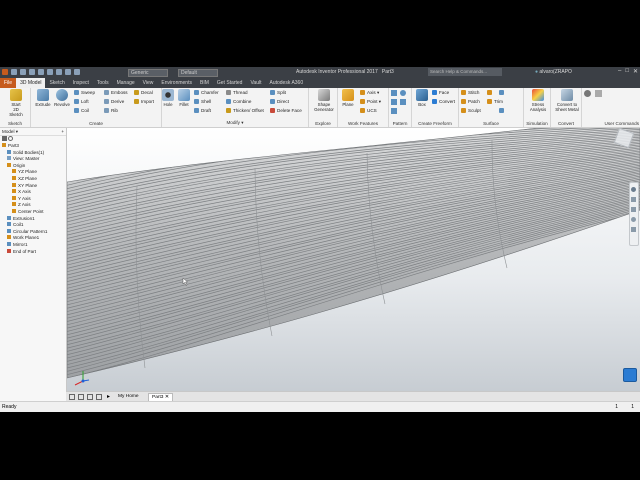 Image resolution: width=640 pixels, height=480 pixels. Describe the element at coordinates (33, 238) in the screenshot. I see `browser-node: Work Plane1` at that location.